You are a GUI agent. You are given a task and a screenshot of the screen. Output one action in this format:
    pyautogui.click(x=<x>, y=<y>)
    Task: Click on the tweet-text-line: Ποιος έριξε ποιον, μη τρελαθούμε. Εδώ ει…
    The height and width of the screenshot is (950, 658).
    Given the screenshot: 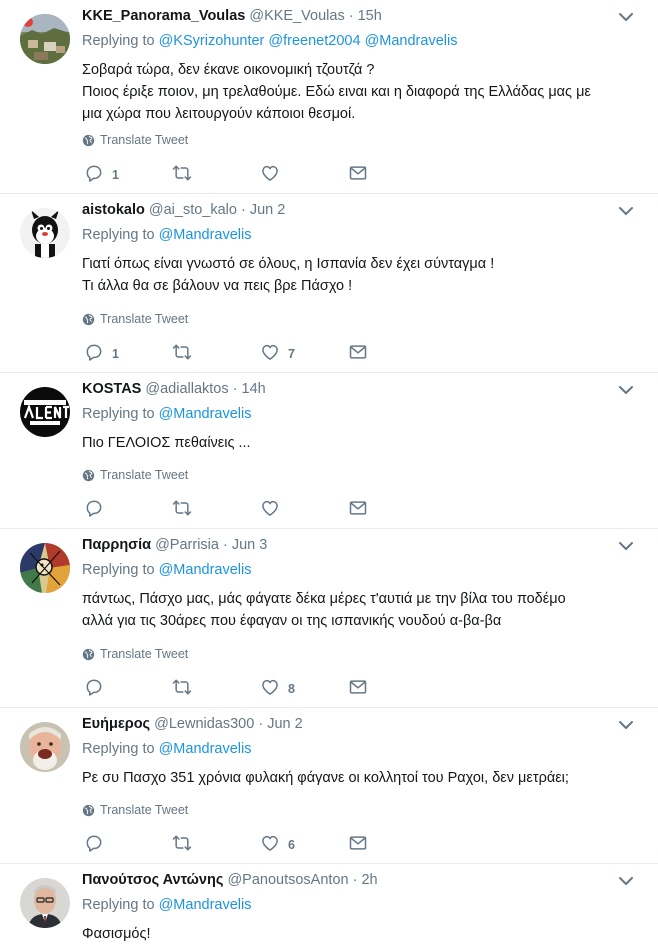 What is the action you would take?
    pyautogui.click(x=336, y=92)
    